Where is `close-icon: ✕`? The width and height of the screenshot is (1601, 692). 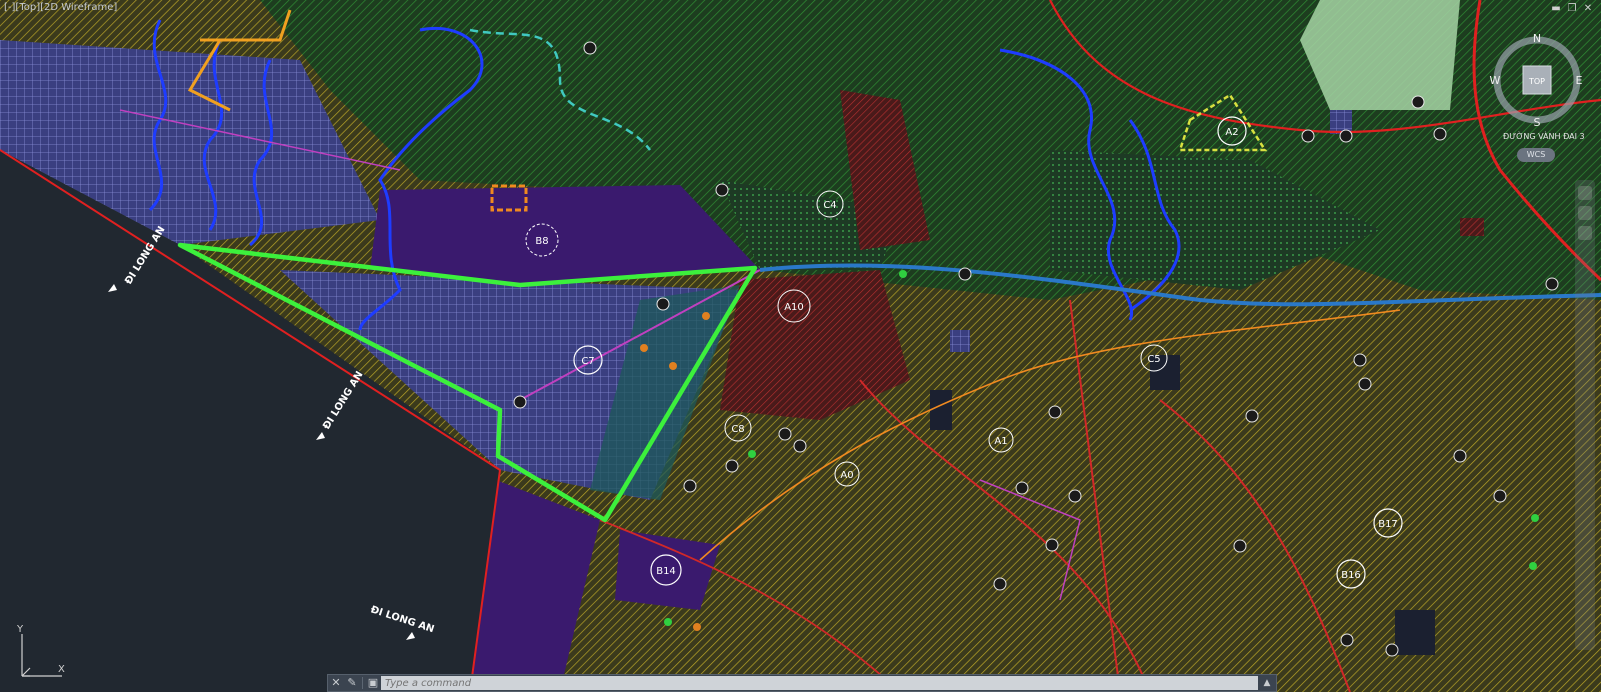 close-icon: ✕ is located at coordinates (1588, 9).